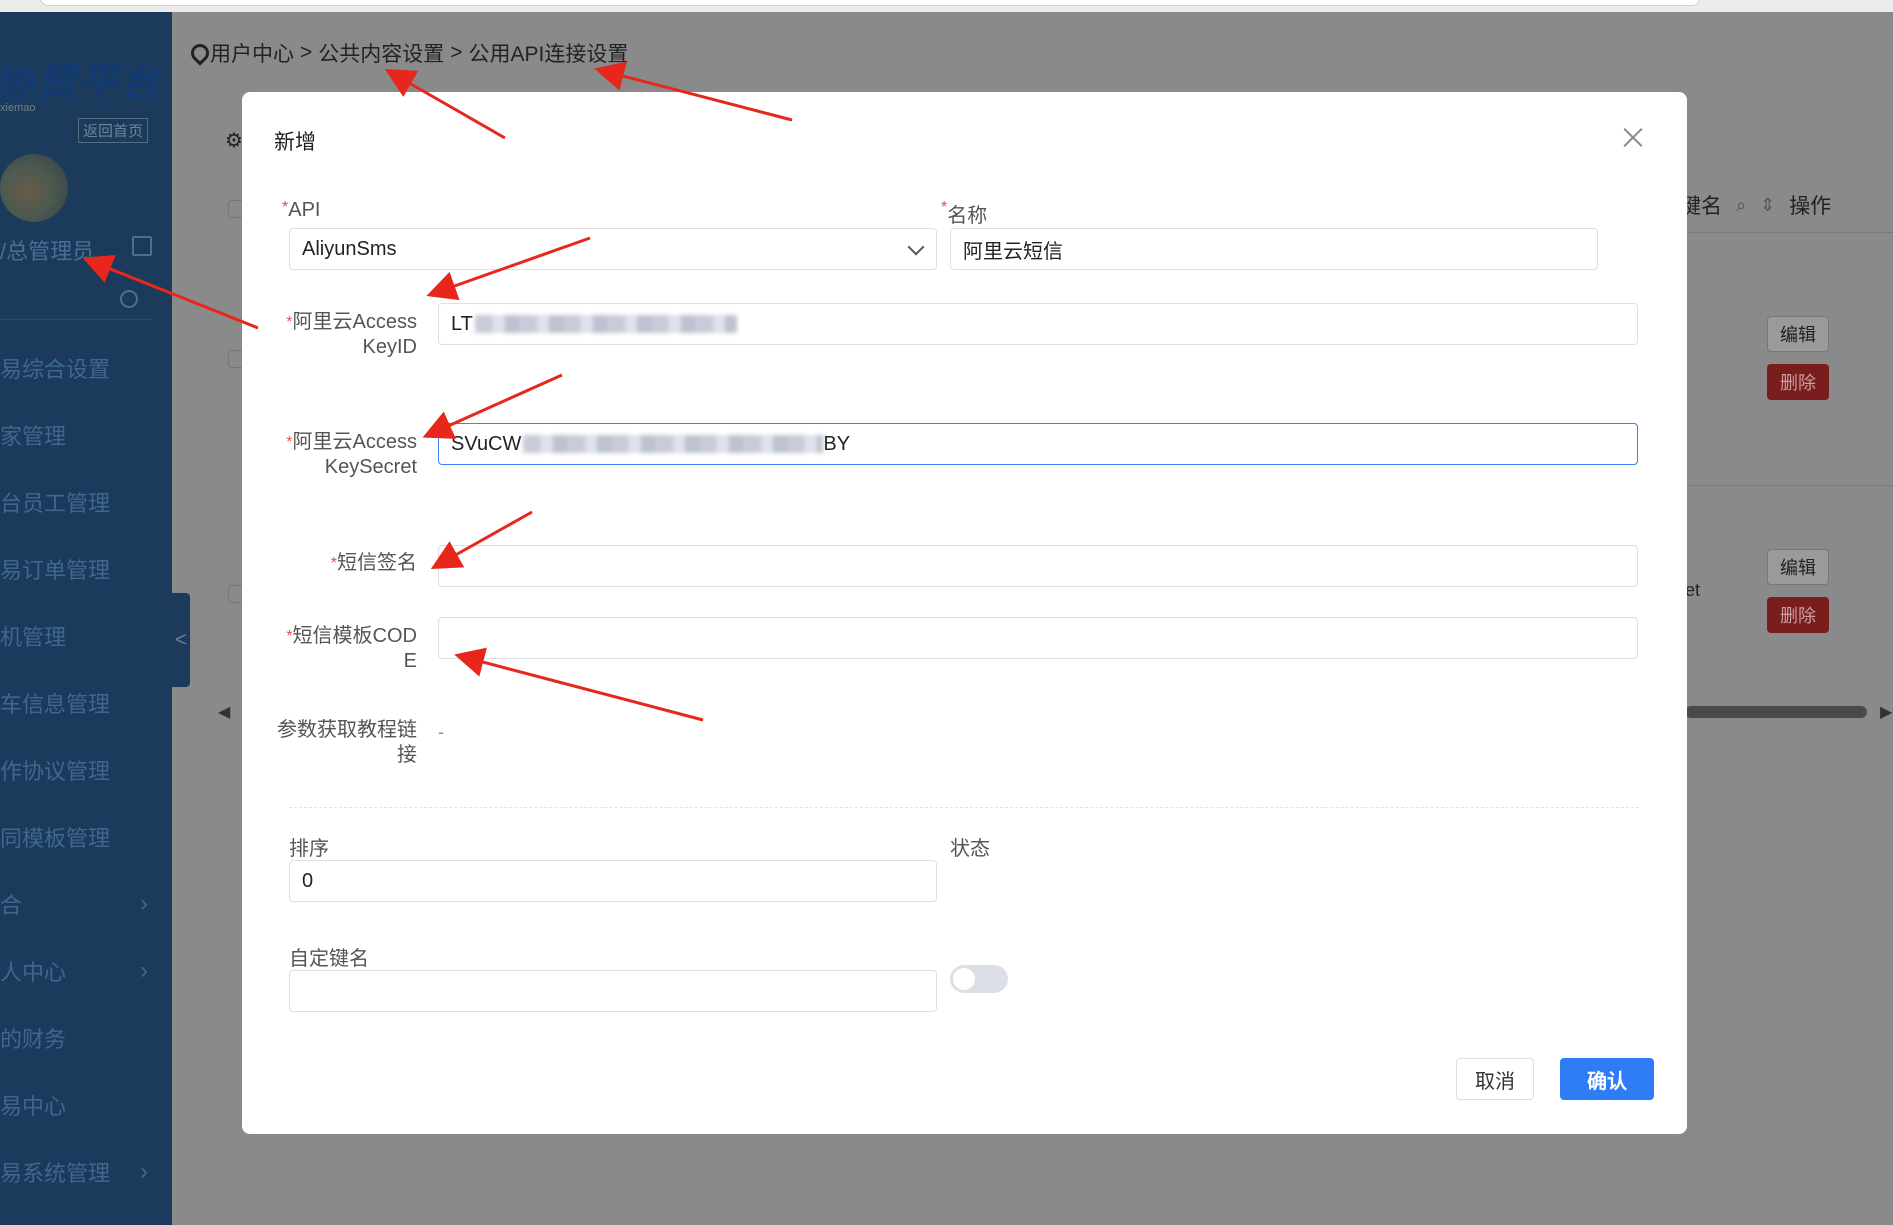 The image size is (1893, 1225). I want to click on sidebar-item: 易系统管理 ›, so click(86, 1171).